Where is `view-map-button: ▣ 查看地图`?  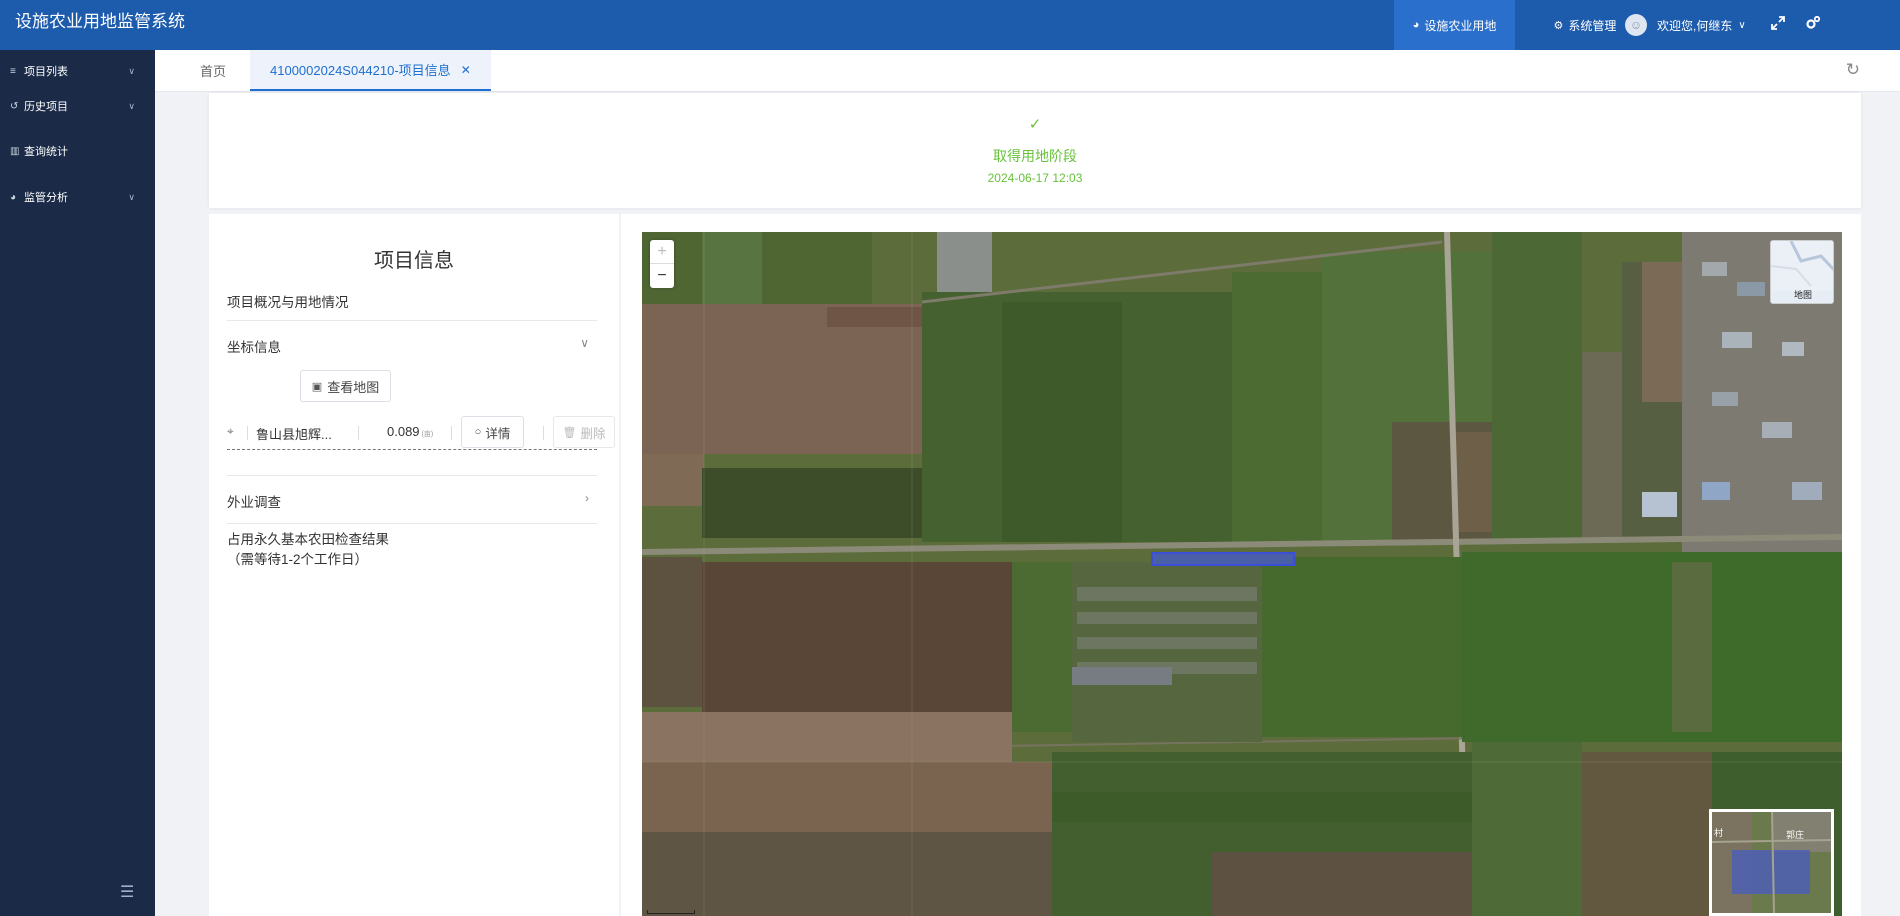 view-map-button: ▣ 查看地图 is located at coordinates (345, 386).